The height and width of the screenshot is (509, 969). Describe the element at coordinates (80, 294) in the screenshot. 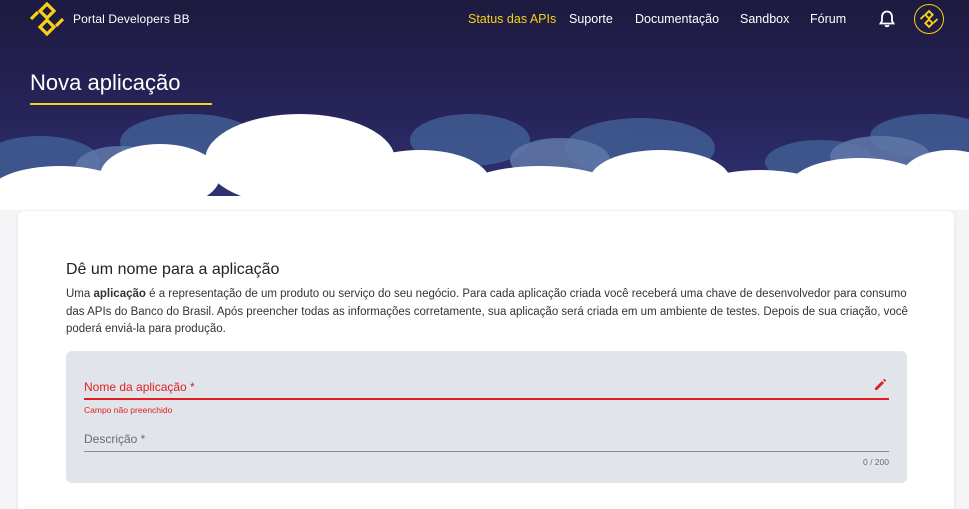

I see `desc-pre: Uma` at that location.